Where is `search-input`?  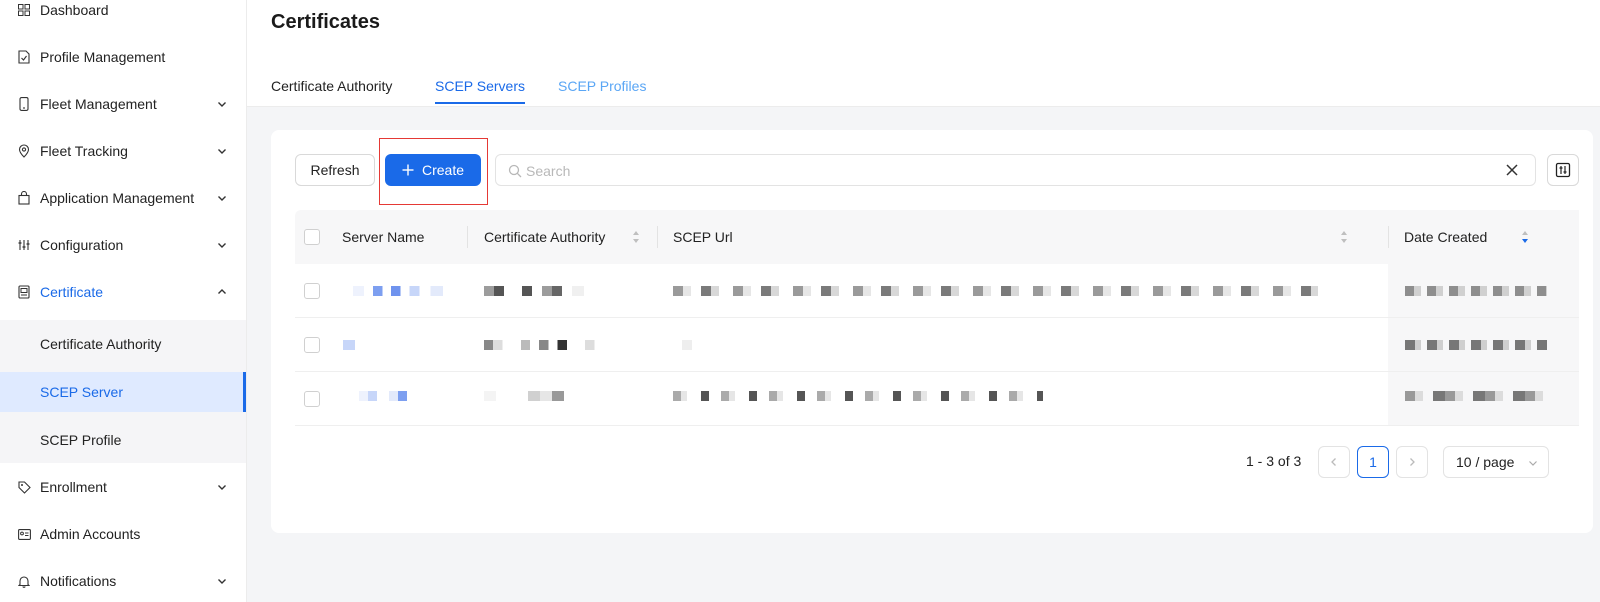 search-input is located at coordinates (1006, 171).